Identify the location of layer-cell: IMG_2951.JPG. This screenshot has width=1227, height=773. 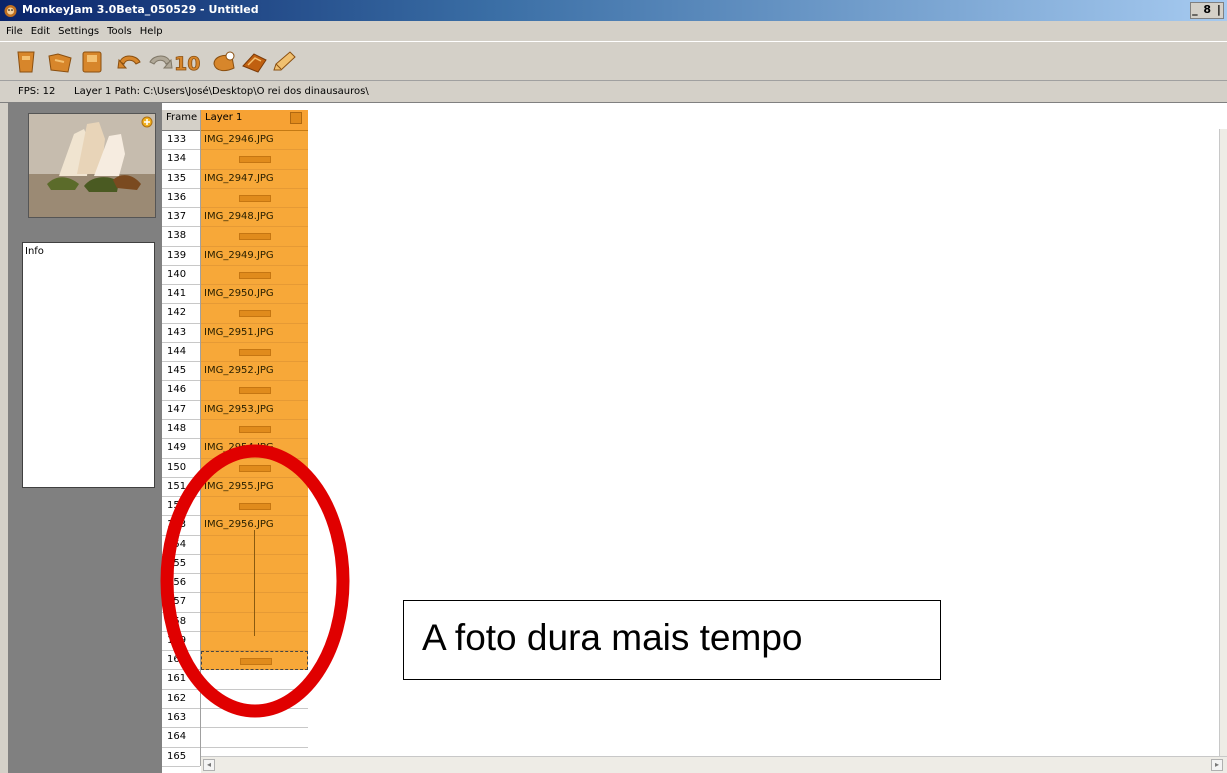
(254, 333).